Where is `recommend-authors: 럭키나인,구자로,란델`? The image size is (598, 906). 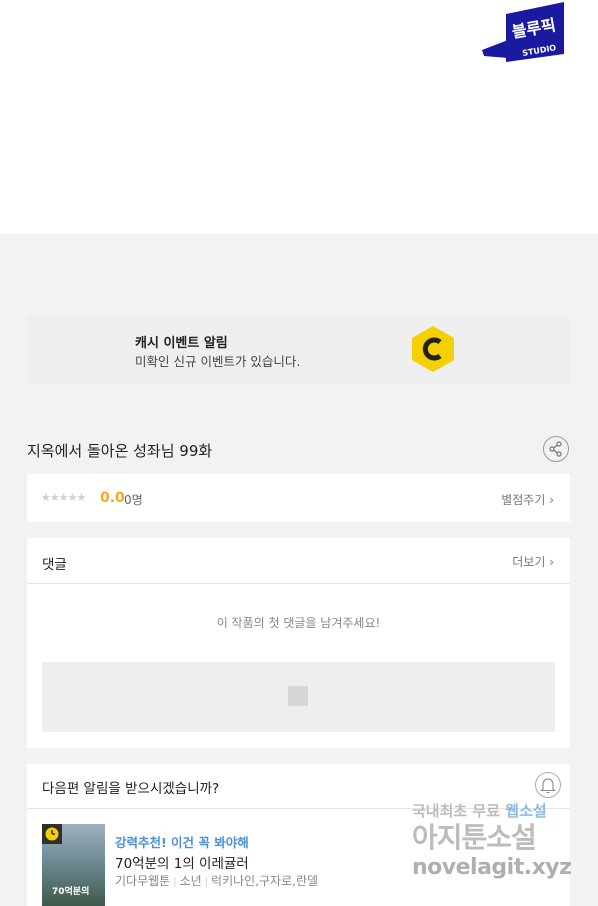 recommend-authors: 럭키나인,구자로,란델 is located at coordinates (265, 881).